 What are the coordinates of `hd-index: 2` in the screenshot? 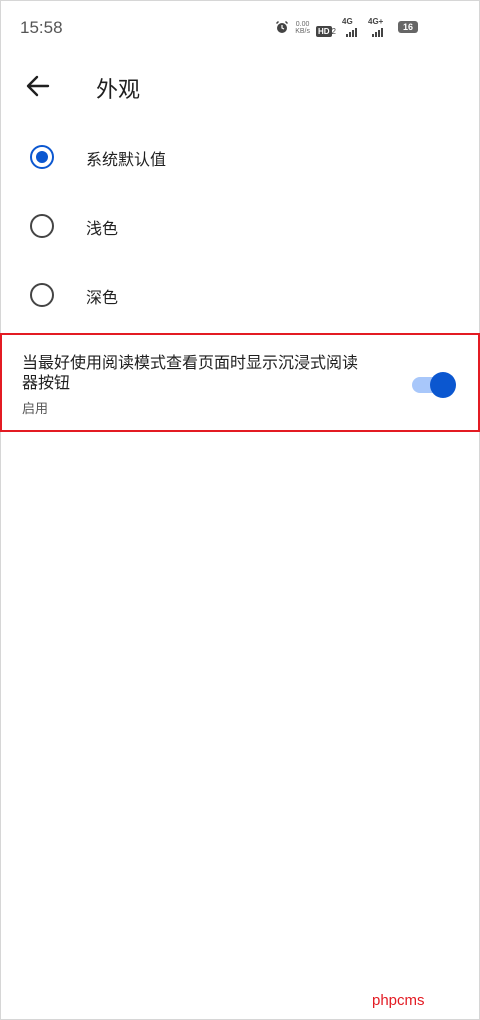 It's located at (333, 31).